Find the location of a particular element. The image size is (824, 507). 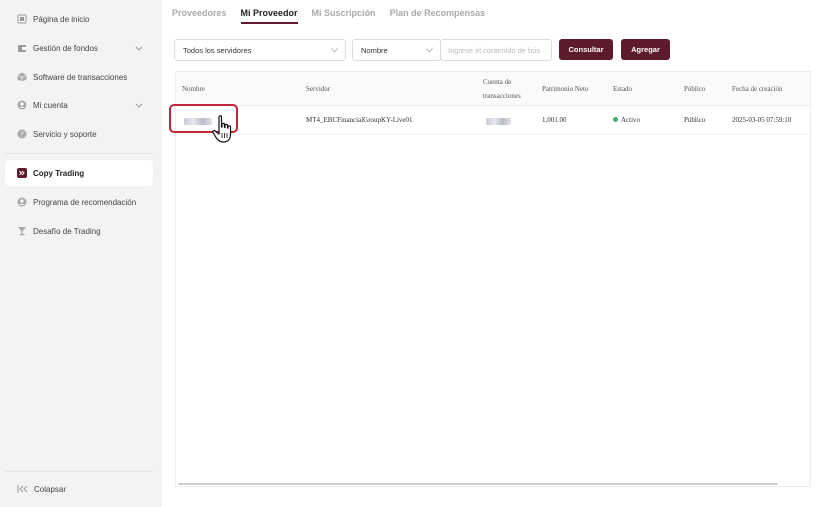

status-active-dot is located at coordinates (615, 119).